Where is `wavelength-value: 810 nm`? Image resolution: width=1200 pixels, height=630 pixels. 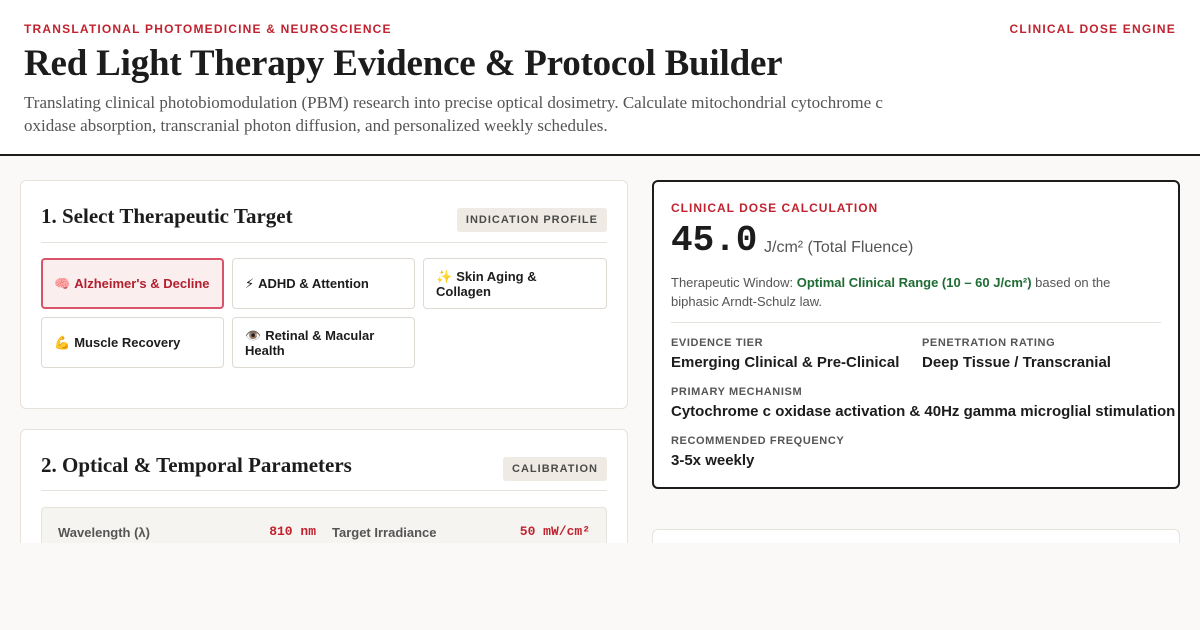 wavelength-value: 810 nm is located at coordinates (292, 531).